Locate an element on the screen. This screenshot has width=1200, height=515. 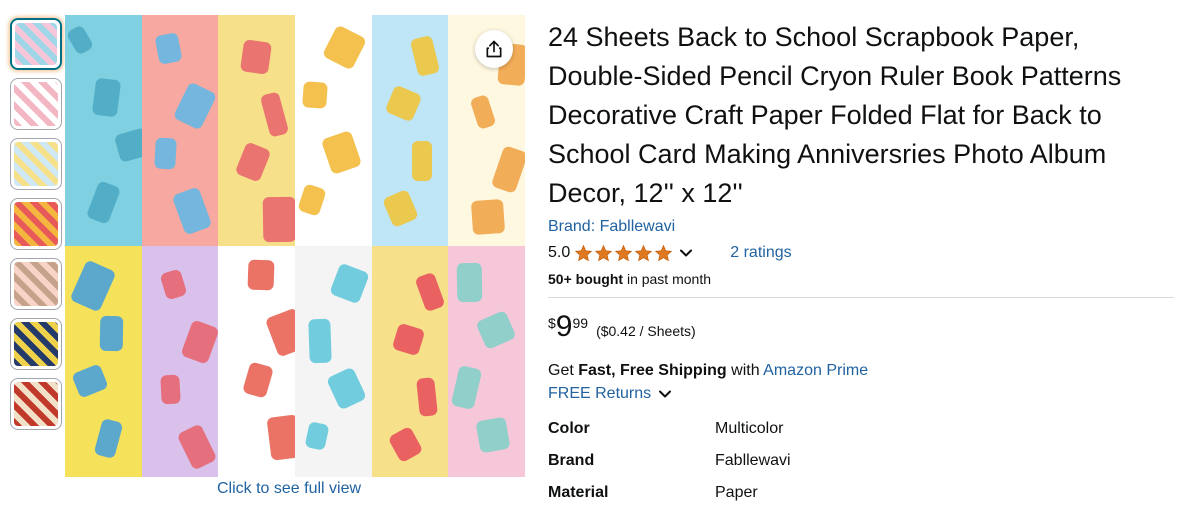
spec-row-material: Material Paper is located at coordinates (863, 493).